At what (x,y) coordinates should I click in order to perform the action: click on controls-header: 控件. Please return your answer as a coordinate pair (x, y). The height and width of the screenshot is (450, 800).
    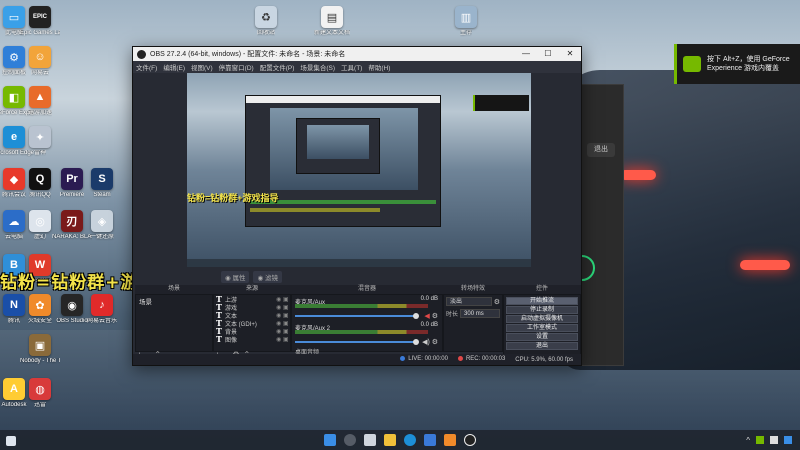
    Looking at the image, I should click on (542, 289).